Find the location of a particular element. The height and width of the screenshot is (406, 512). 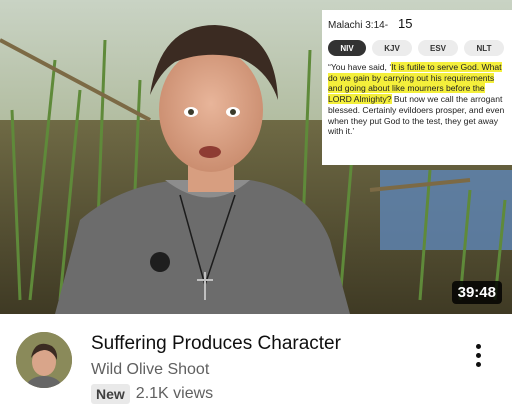

video-title: Suffering Produces Character is located at coordinates (271, 344).